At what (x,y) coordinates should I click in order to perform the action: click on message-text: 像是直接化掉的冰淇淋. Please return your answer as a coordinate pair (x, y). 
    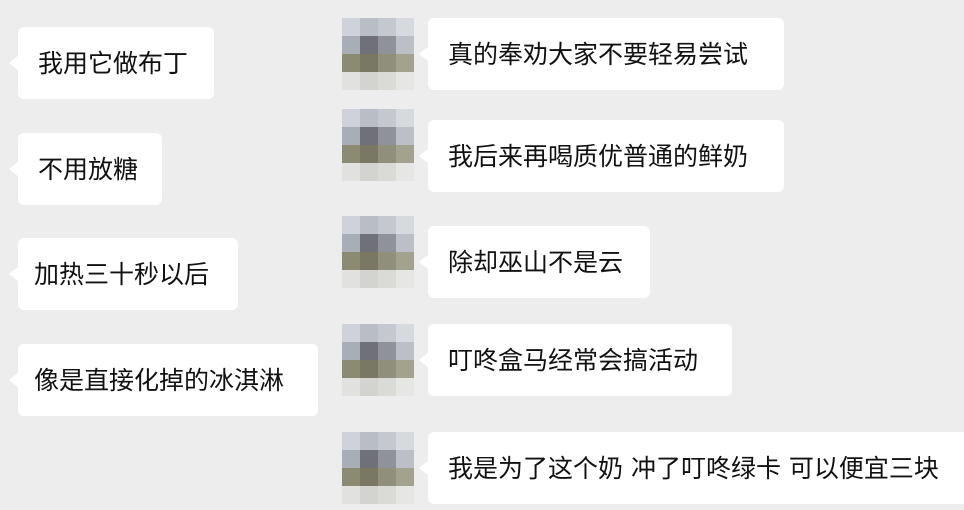
    Looking at the image, I should click on (159, 380).